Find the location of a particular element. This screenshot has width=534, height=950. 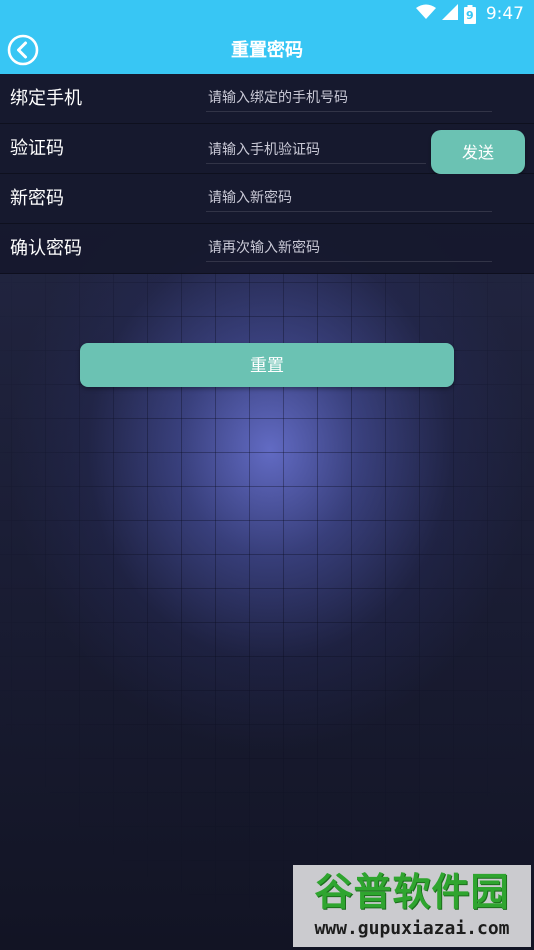

page-title: 重置密码 is located at coordinates (267, 50).